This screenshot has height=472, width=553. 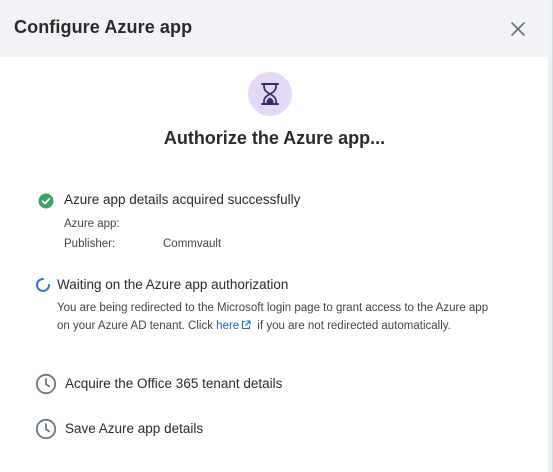 What do you see at coordinates (174, 383) in the screenshot?
I see `step-3-title: Acquire the Office 365 tenant details` at bounding box center [174, 383].